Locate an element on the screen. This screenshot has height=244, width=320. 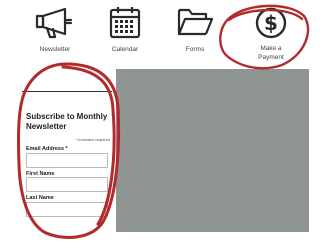
last-name-field is located at coordinates (67, 209).